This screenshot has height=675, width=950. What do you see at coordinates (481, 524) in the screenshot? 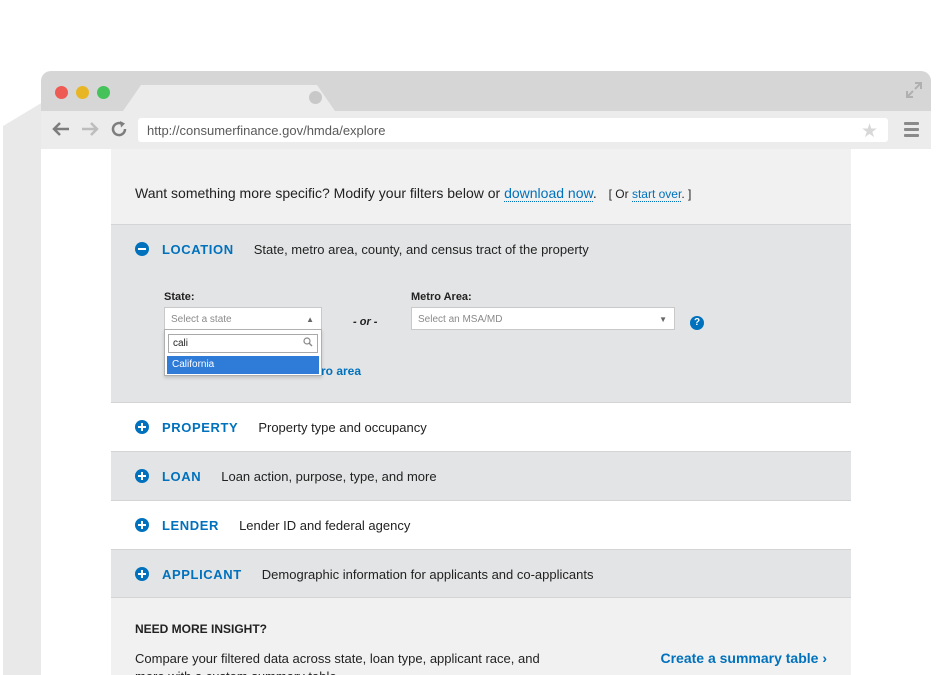
I see `lender-section: LENDER Lender ID and federal agency` at bounding box center [481, 524].